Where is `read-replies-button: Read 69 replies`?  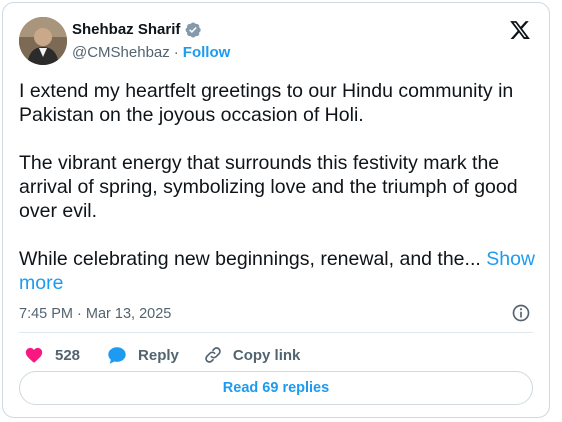
read-replies-button: Read 69 replies is located at coordinates (276, 388).